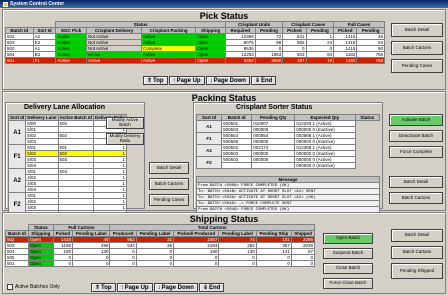 The height and width of the screenshot is (296, 448). Describe the element at coordinates (65, 107) in the screenshot. I see `delivery-lane-title: Delivery Lane Allocation` at that location.